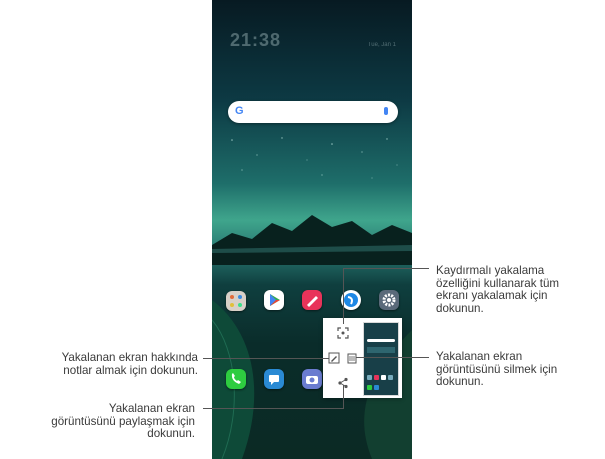 This screenshot has height=459, width=605. Describe the element at coordinates (381, 359) in the screenshot. I see `capture-thumbnail` at that location.